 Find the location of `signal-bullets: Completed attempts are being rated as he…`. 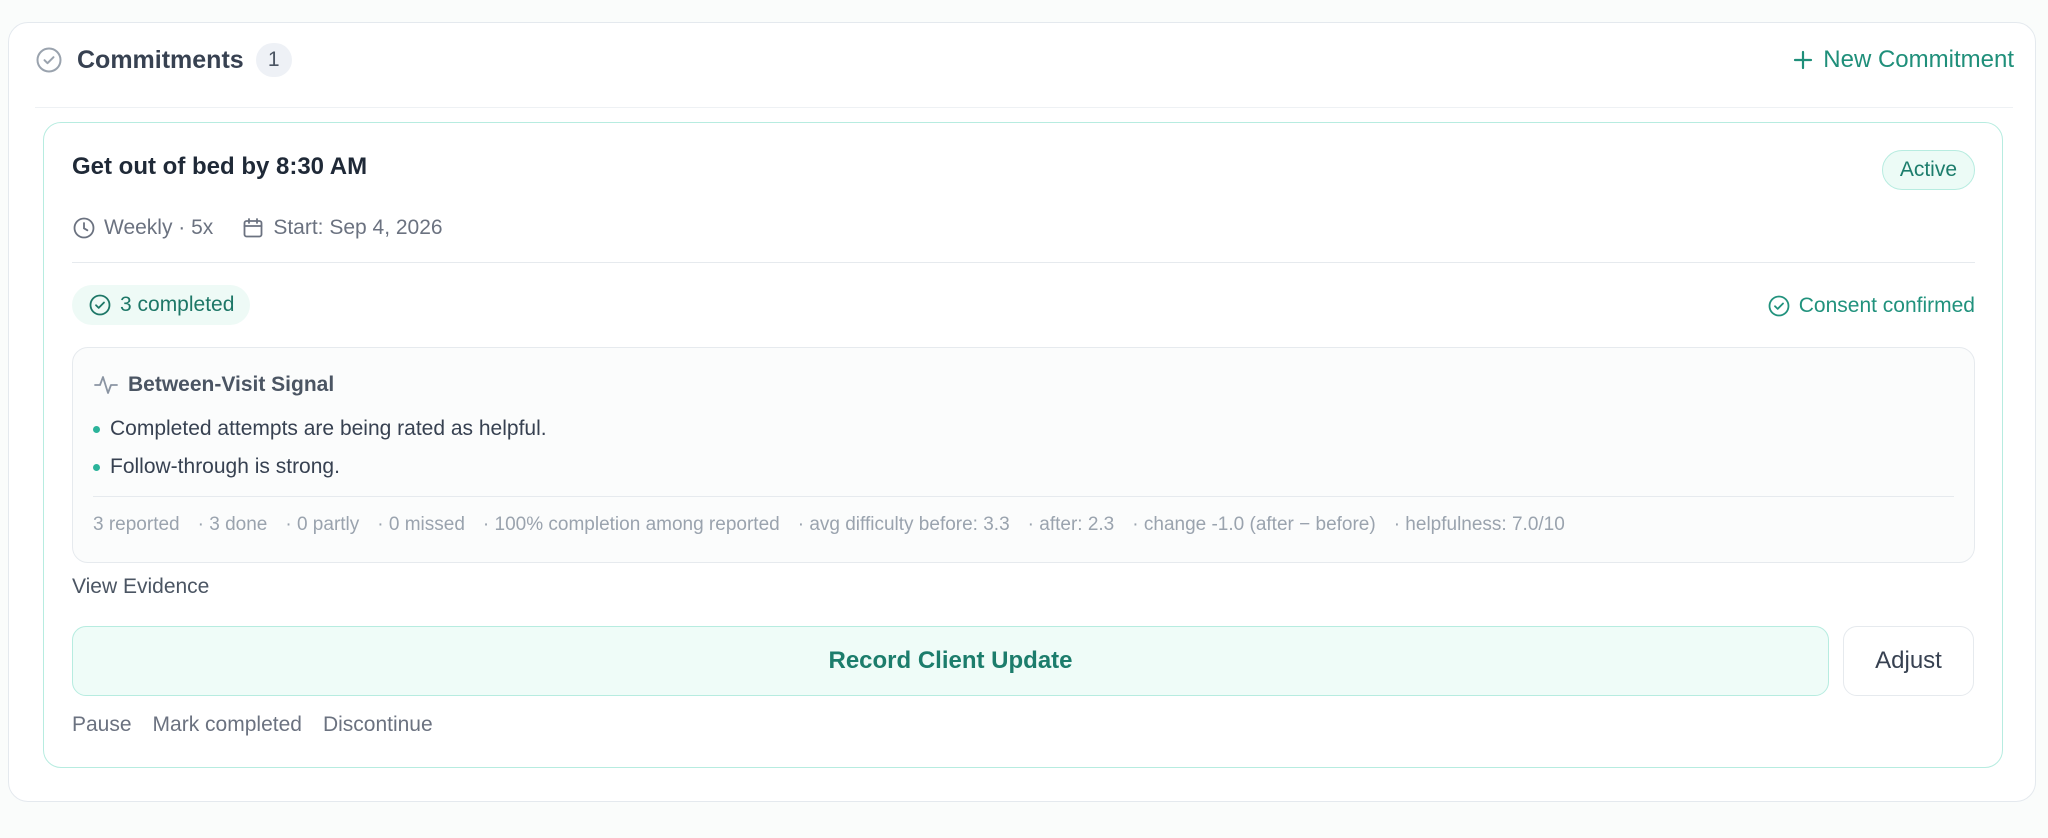

signal-bullets: Completed attempts are being rated as he… is located at coordinates (320, 448).